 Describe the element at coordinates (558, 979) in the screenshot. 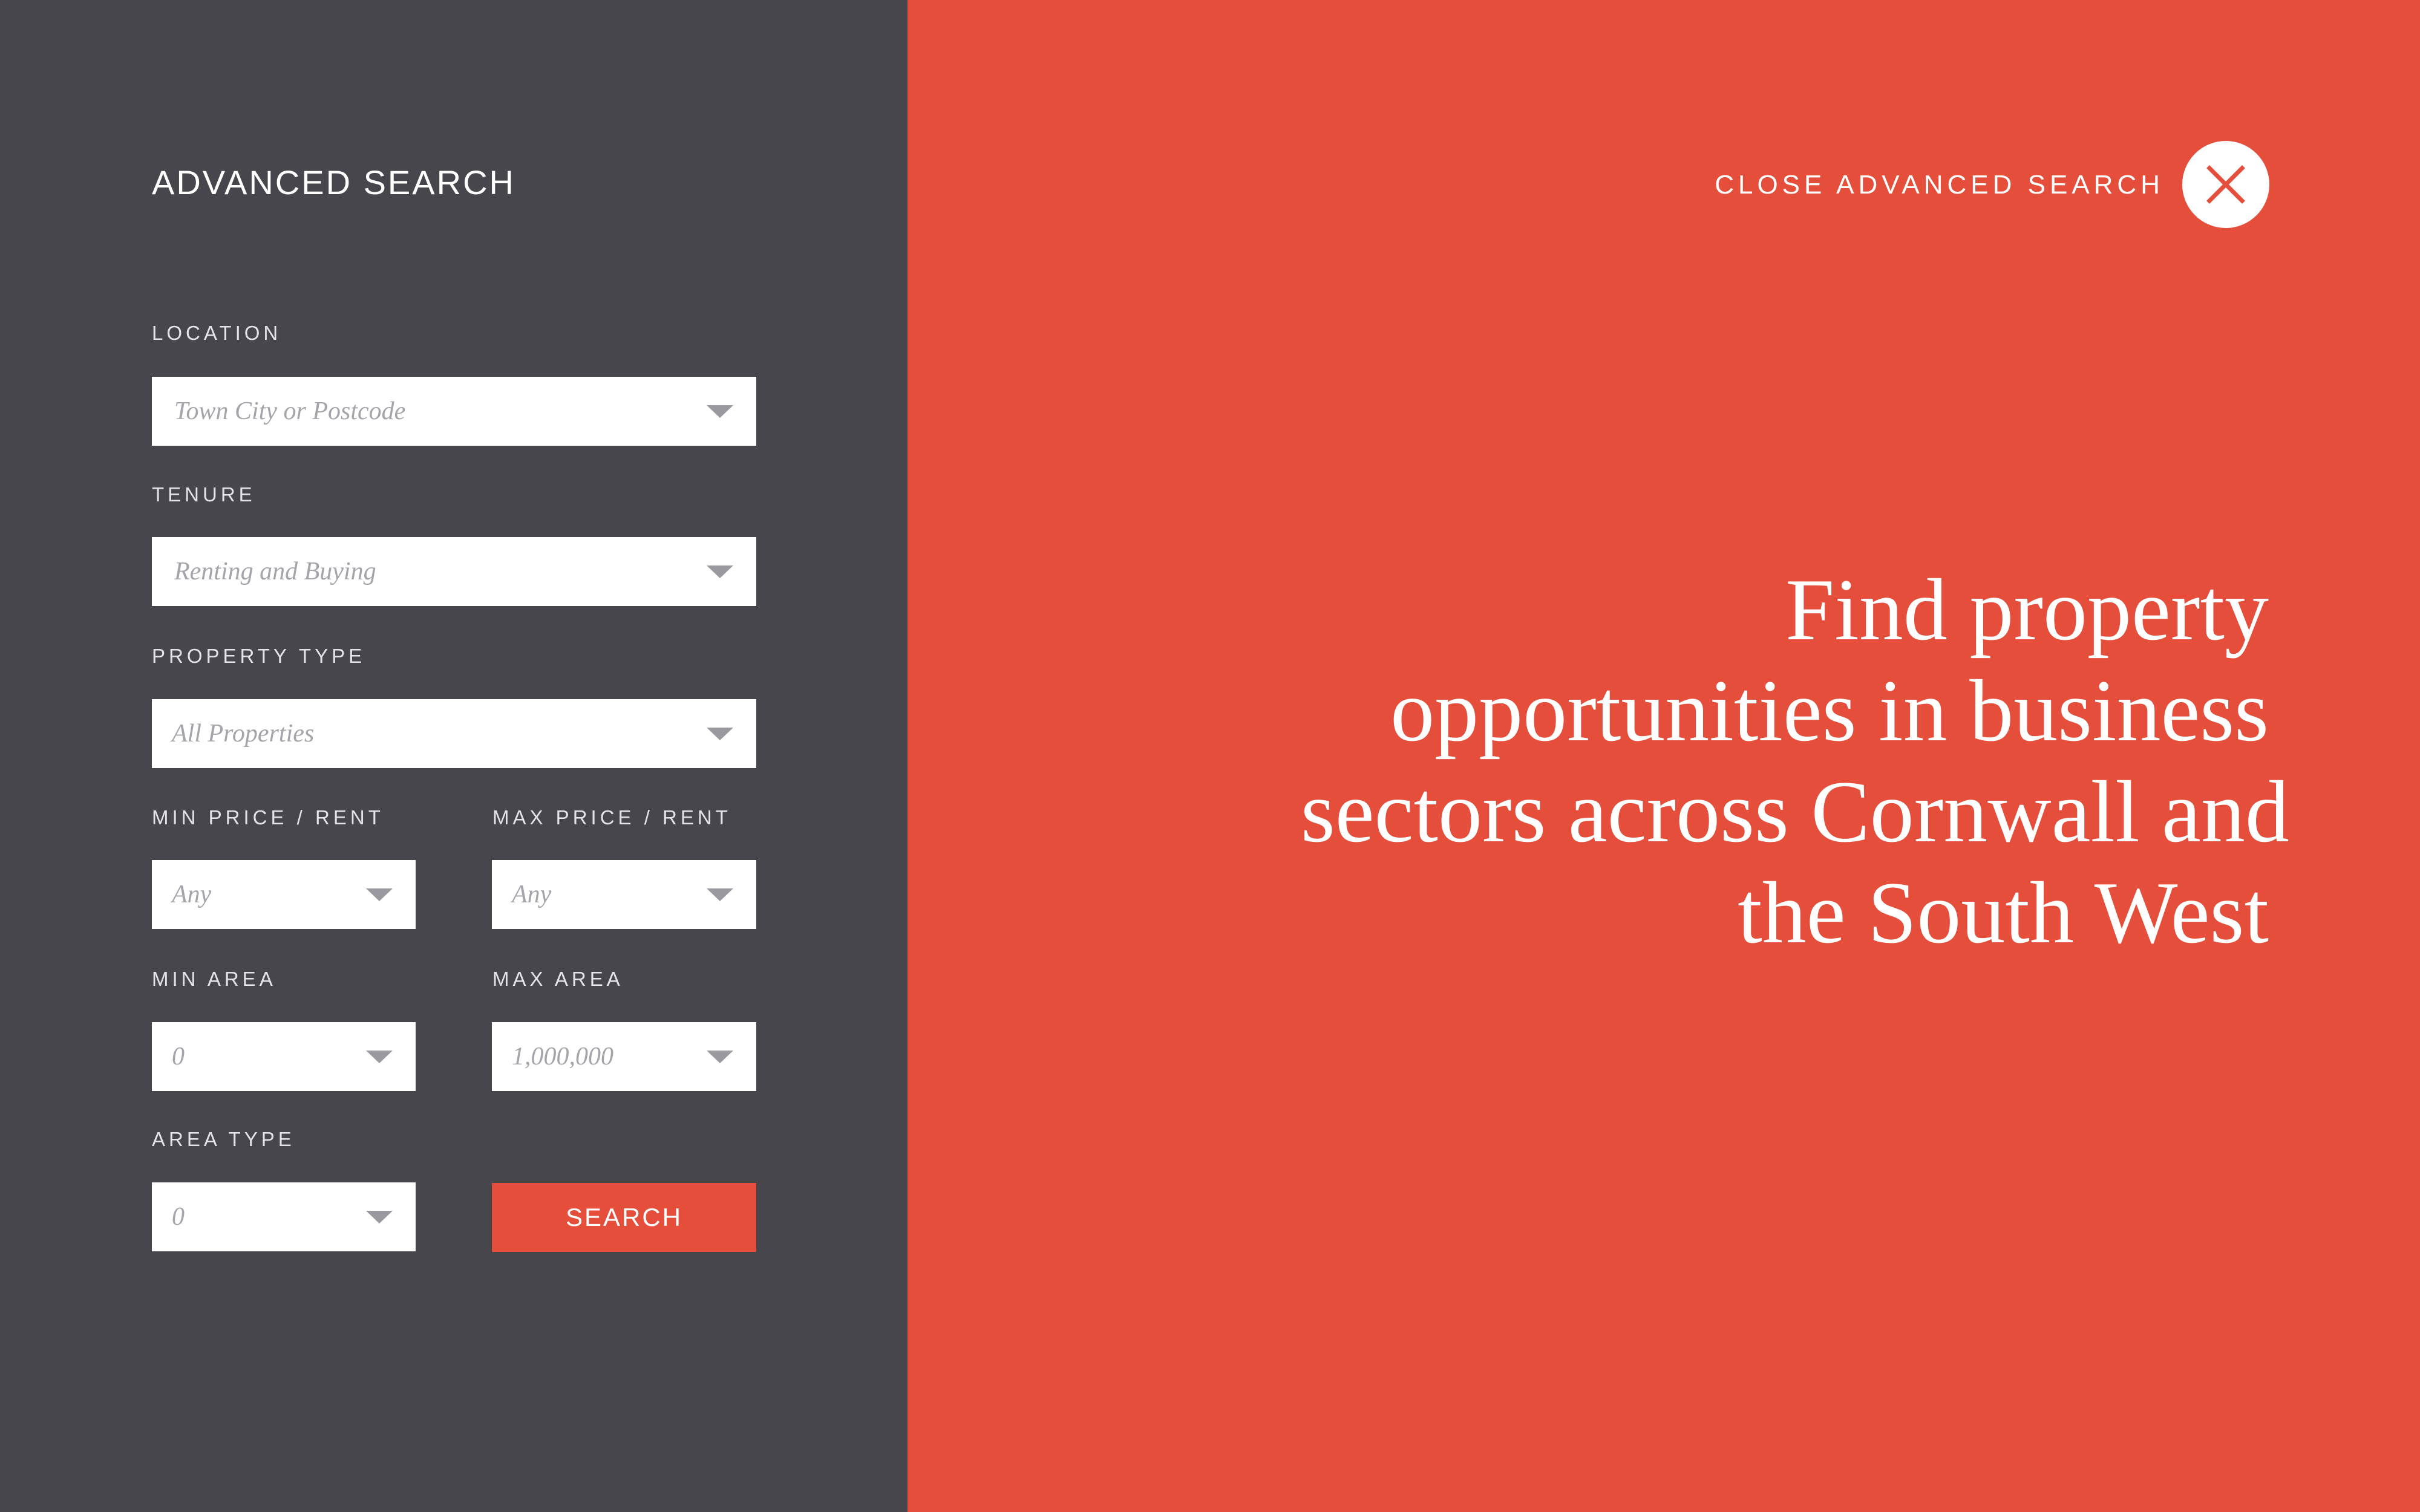

I see `max-area-label: MAX AREA` at that location.